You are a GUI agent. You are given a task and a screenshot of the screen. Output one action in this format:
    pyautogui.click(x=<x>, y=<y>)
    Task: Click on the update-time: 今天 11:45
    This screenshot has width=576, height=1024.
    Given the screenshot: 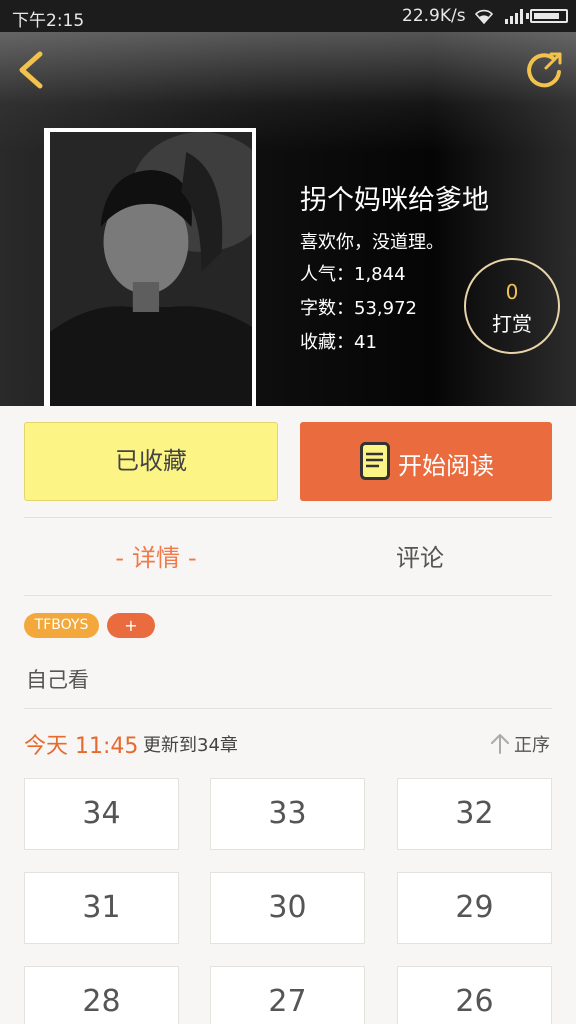 What is the action you would take?
    pyautogui.click(x=81, y=746)
    